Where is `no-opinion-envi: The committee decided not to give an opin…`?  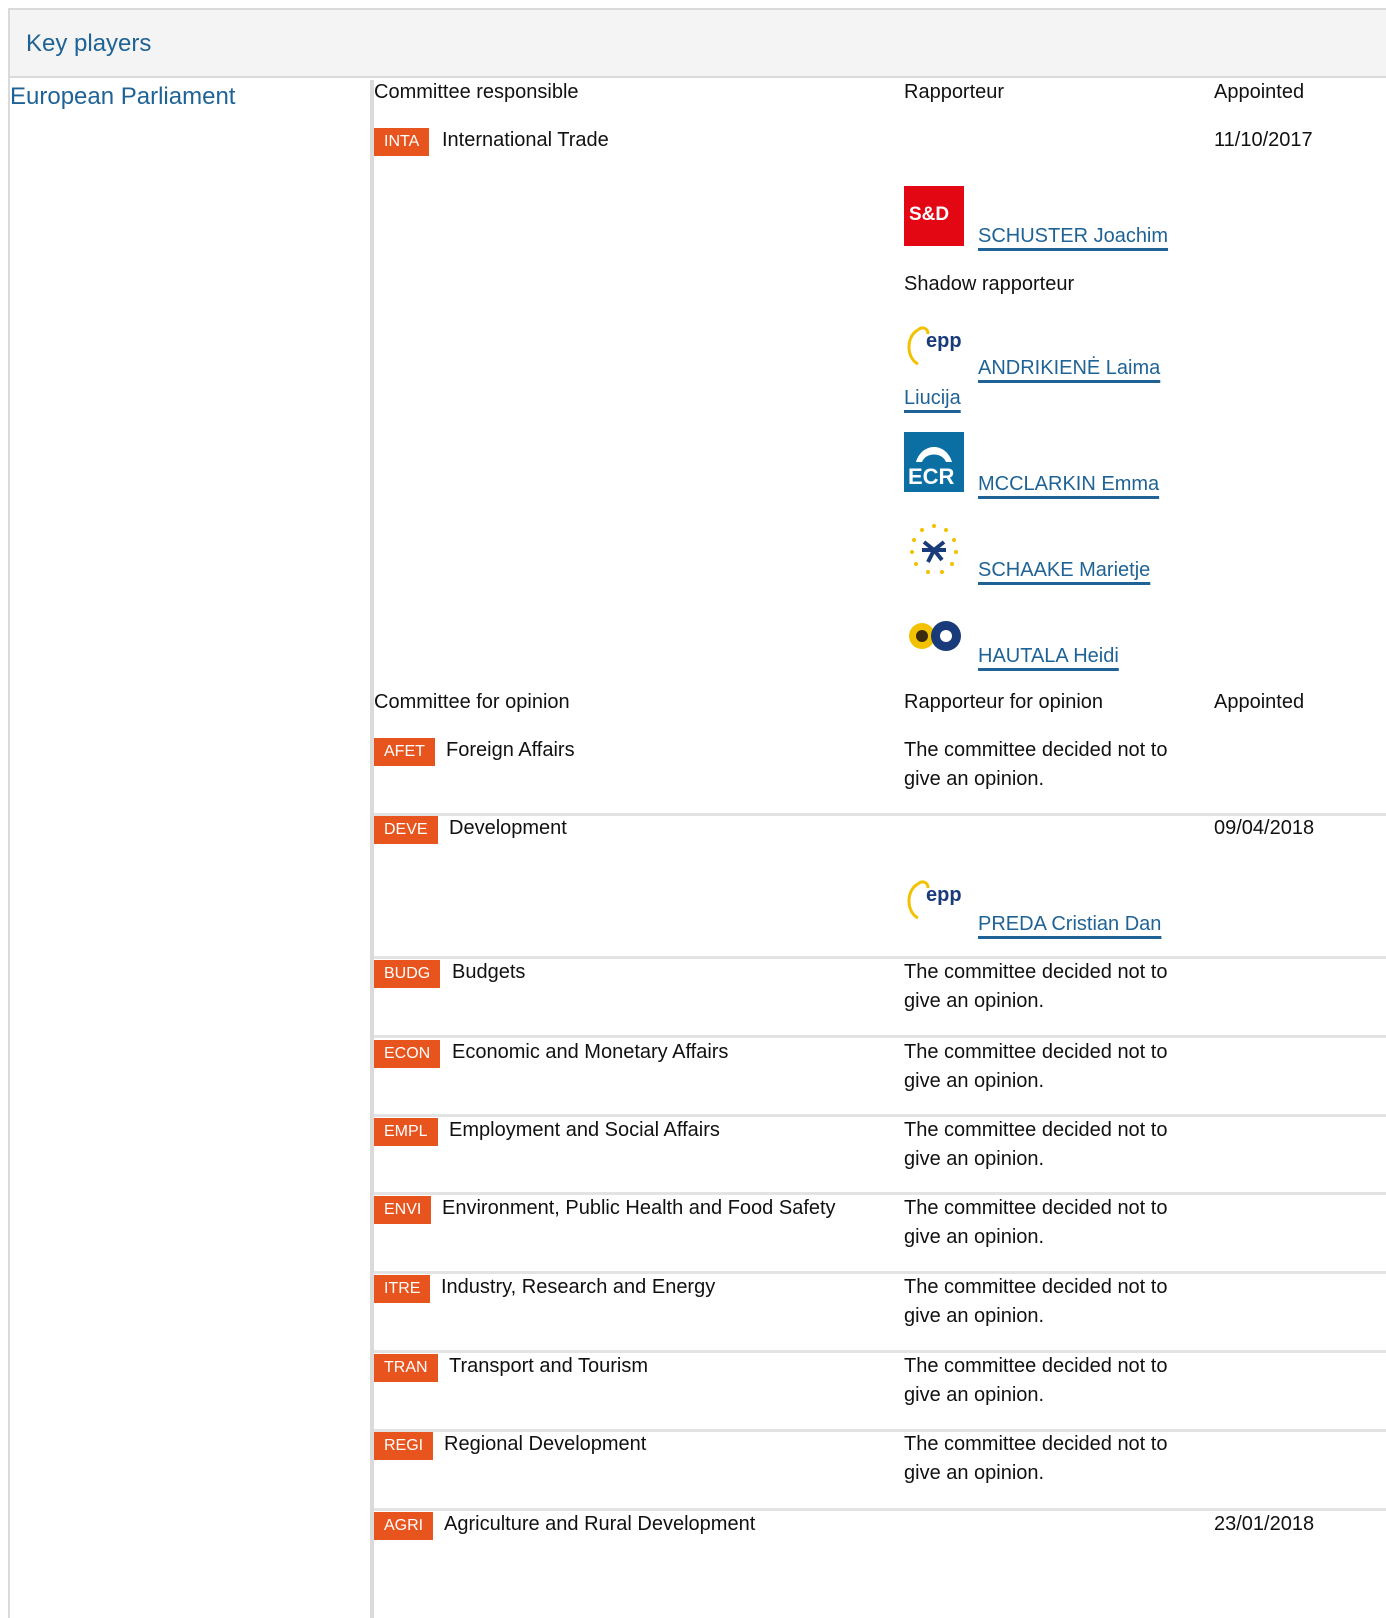
no-opinion-envi: The committee decided not to give an opin… is located at coordinates (1036, 1222).